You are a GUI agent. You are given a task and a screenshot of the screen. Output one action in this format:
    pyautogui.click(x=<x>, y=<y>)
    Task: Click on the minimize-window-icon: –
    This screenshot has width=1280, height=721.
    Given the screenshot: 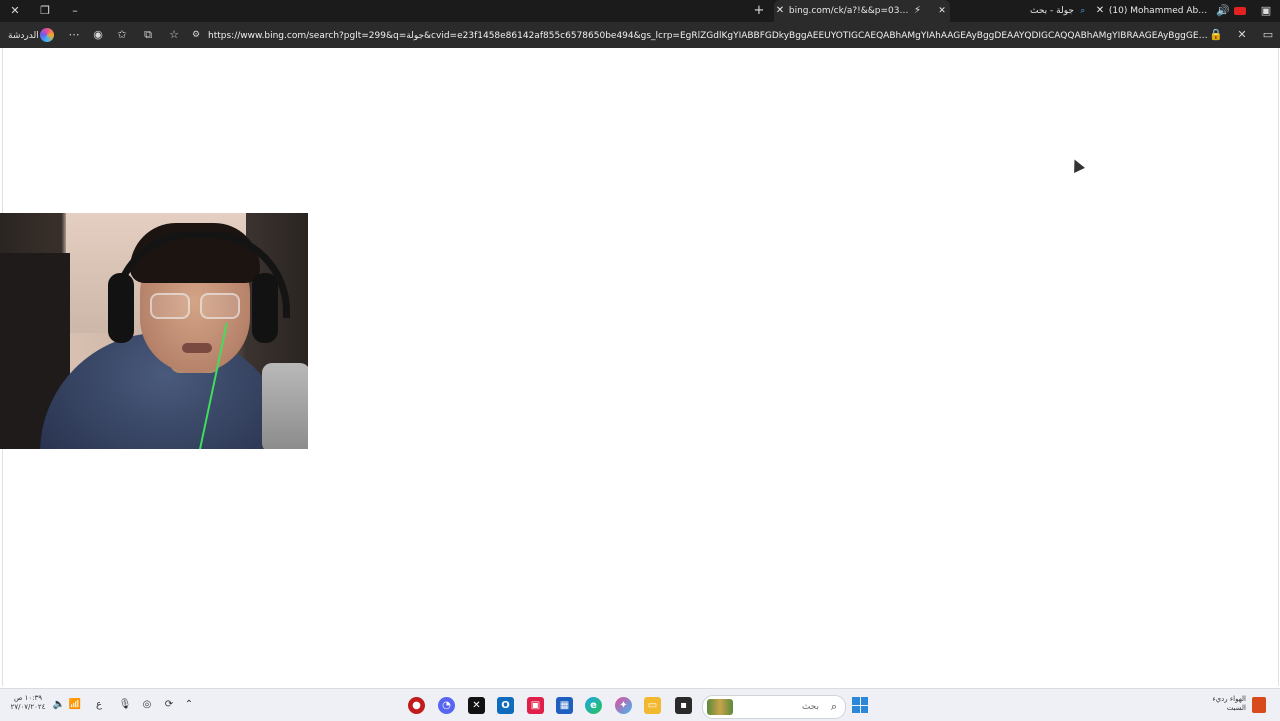 What is the action you would take?
    pyautogui.click(x=75, y=11)
    